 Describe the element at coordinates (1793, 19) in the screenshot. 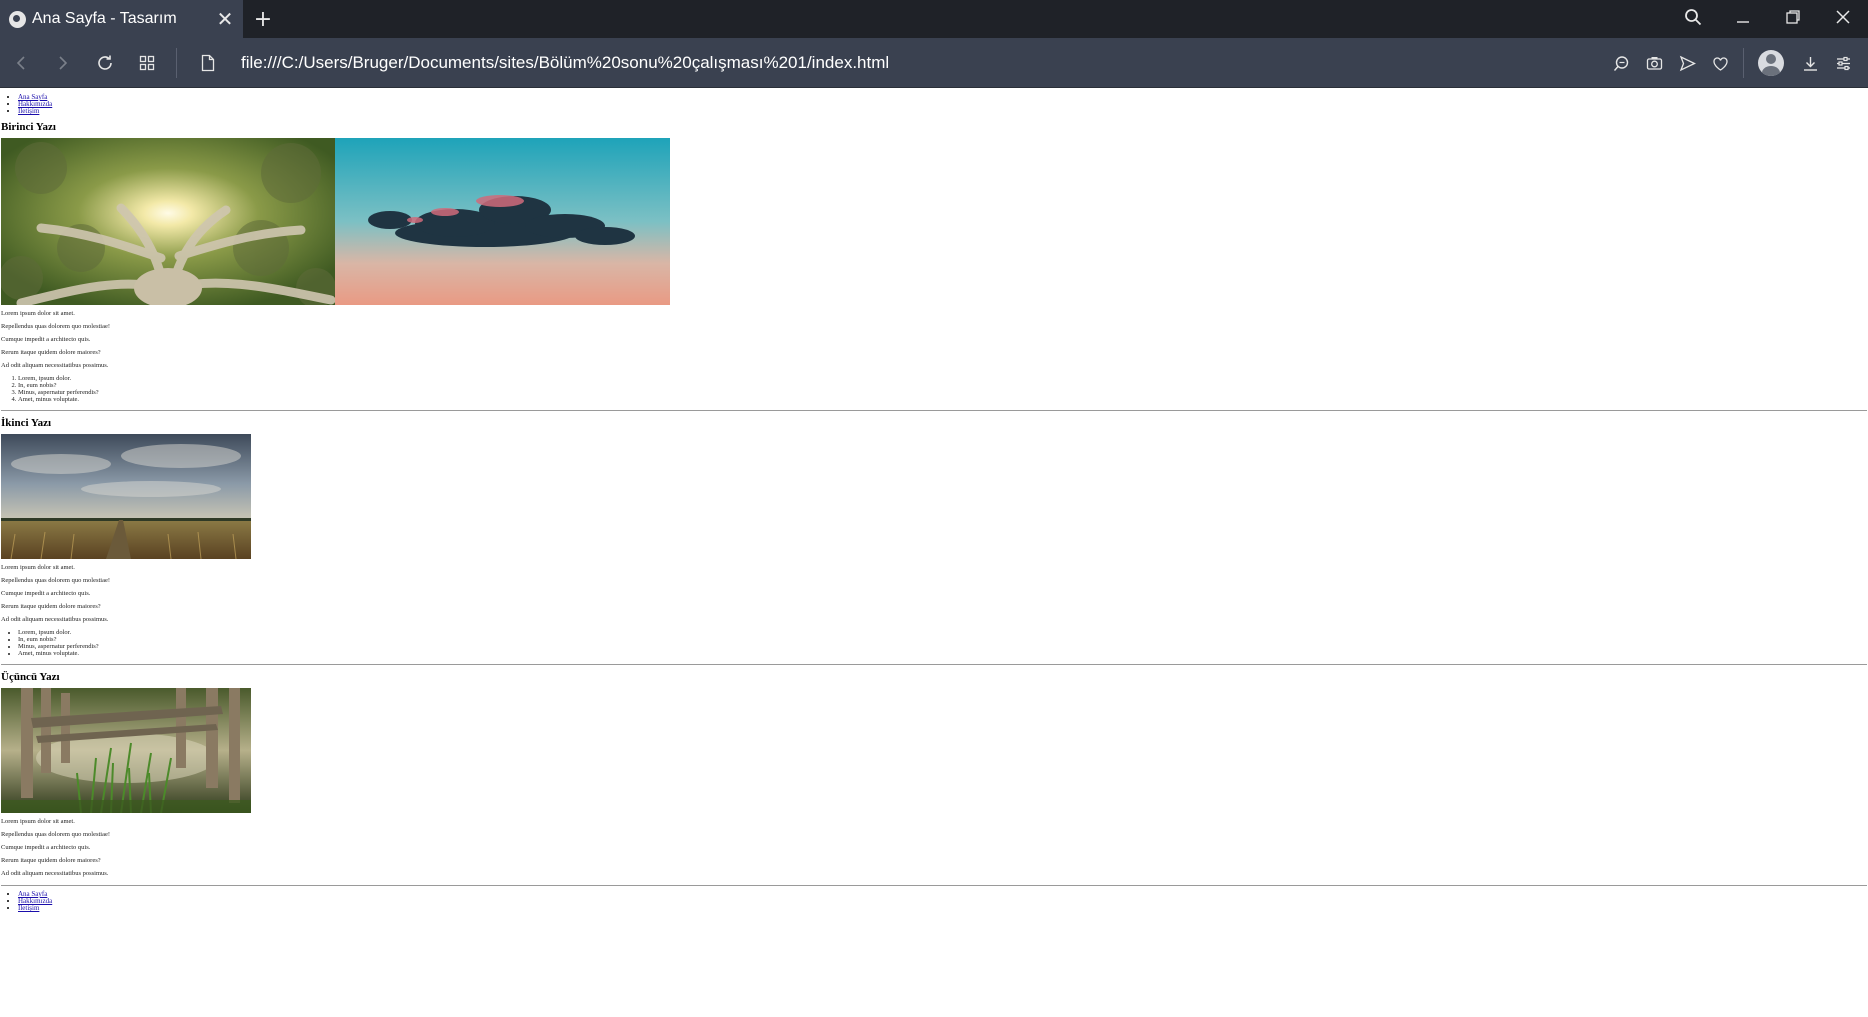

I see `restore-icon` at that location.